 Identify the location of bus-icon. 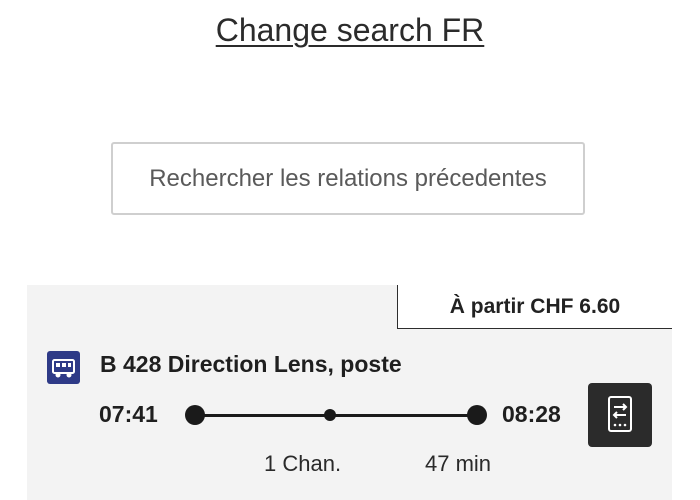
(63, 367).